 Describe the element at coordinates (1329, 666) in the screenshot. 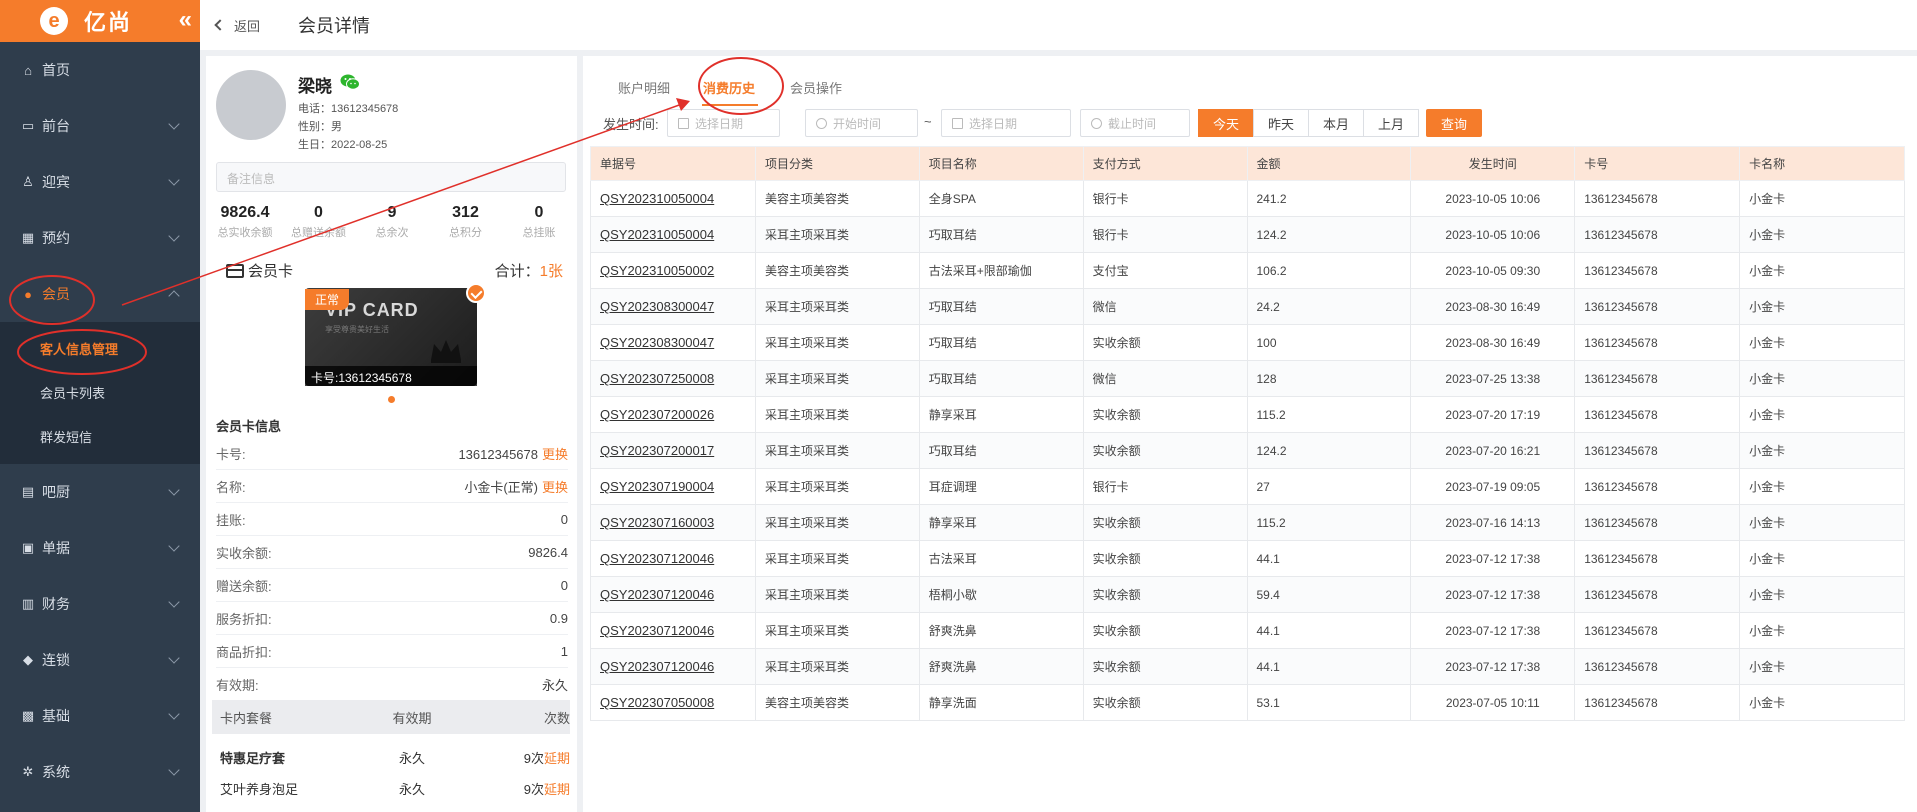

I see `table-cell: 44.1` at that location.